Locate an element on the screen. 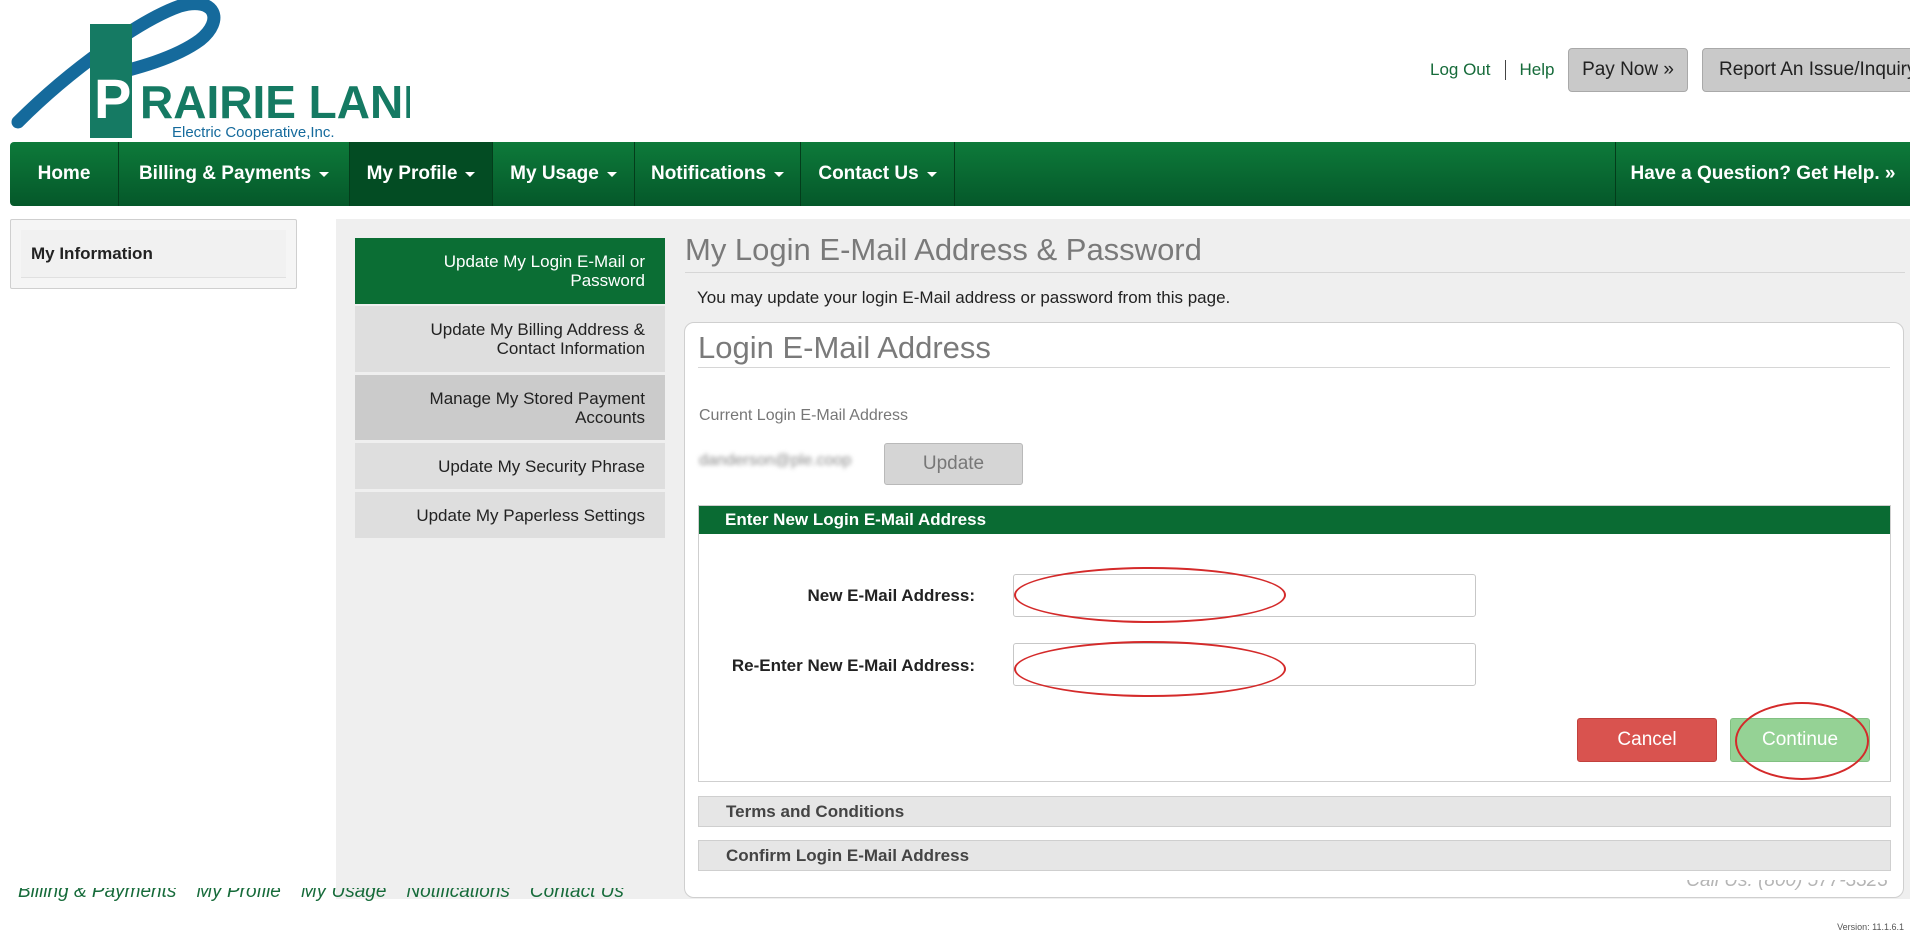  logo-wordmark: RAIRIE LAND is located at coordinates (275, 102).